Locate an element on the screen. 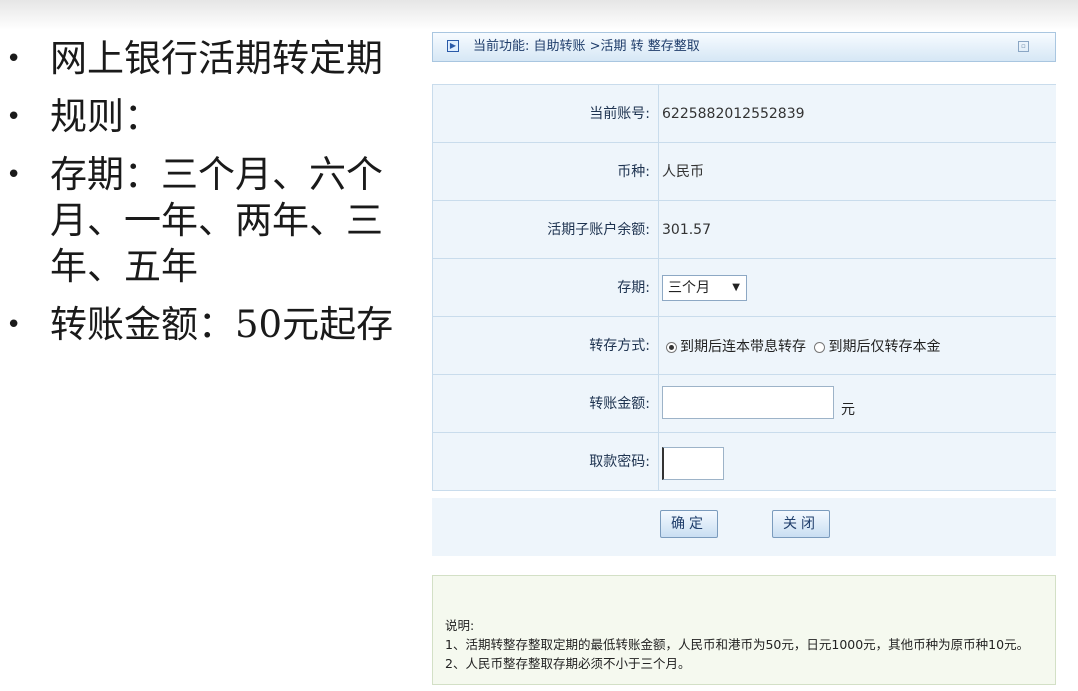 The width and height of the screenshot is (1078, 691). bullet-item: • 网上银行活期转定期 is located at coordinates (212, 59).